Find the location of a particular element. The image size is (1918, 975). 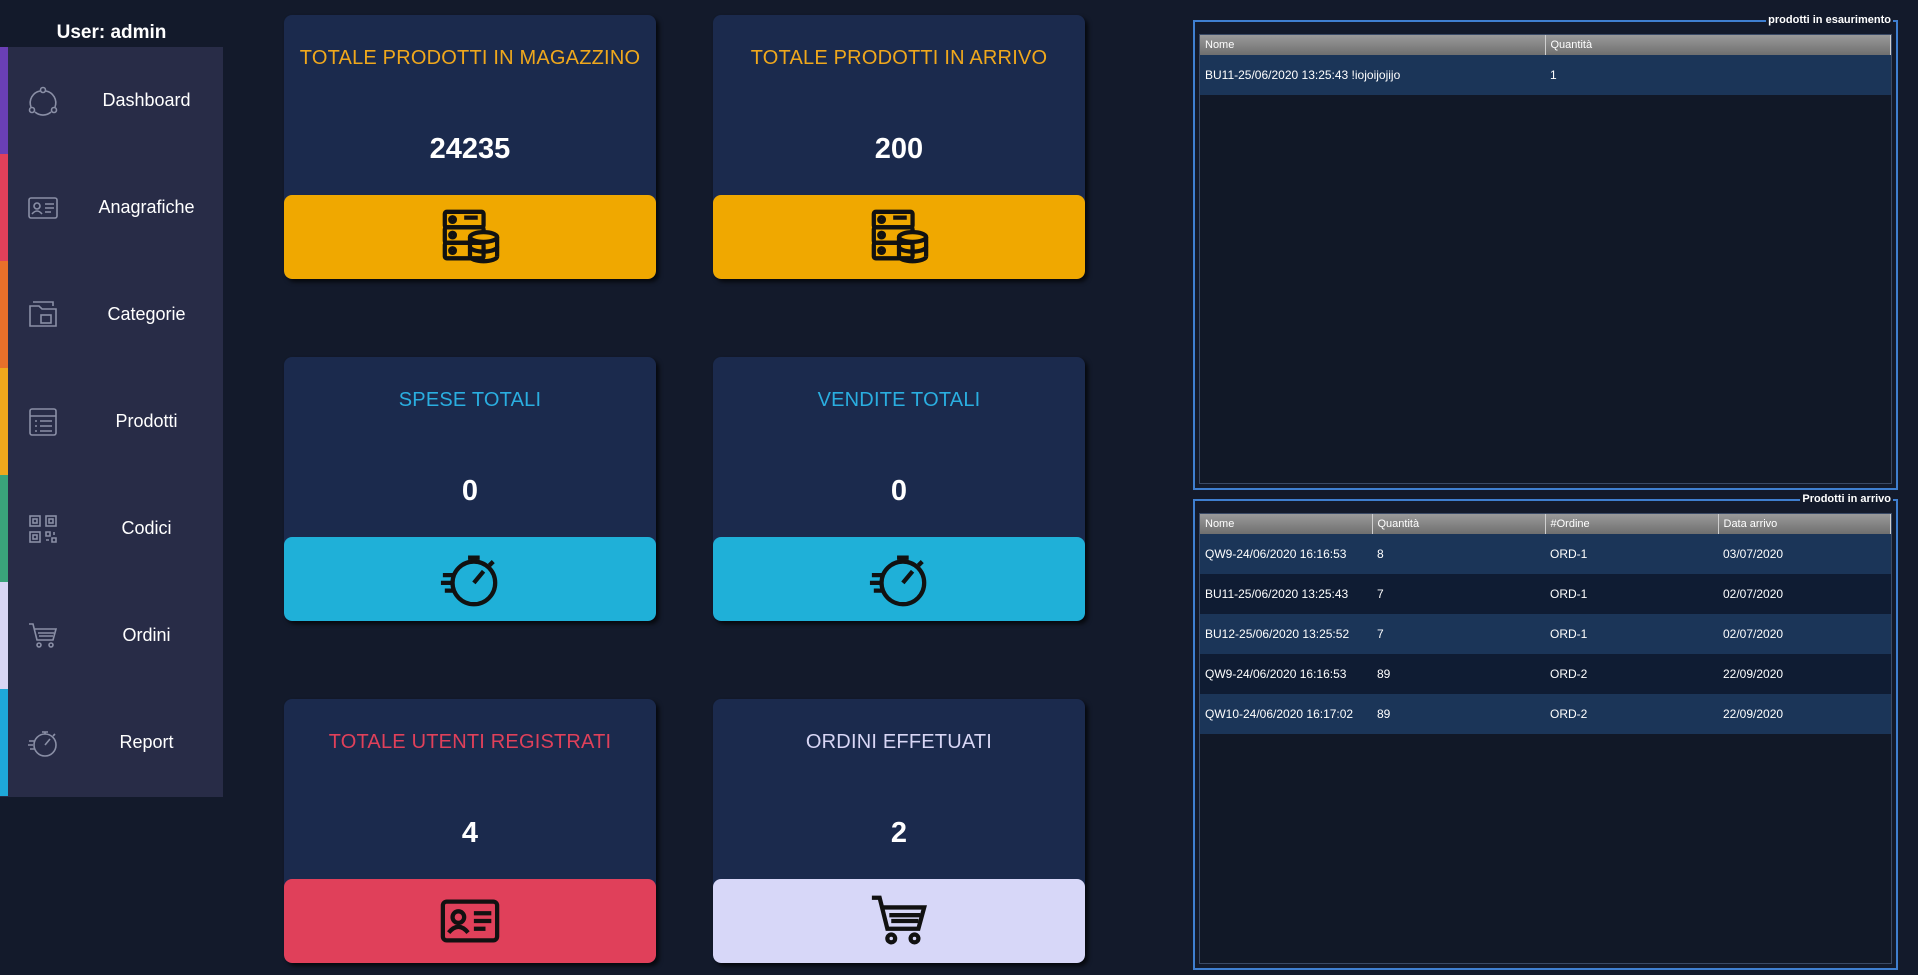

sidebar-item-categorie: Categorie is located at coordinates (111, 314).